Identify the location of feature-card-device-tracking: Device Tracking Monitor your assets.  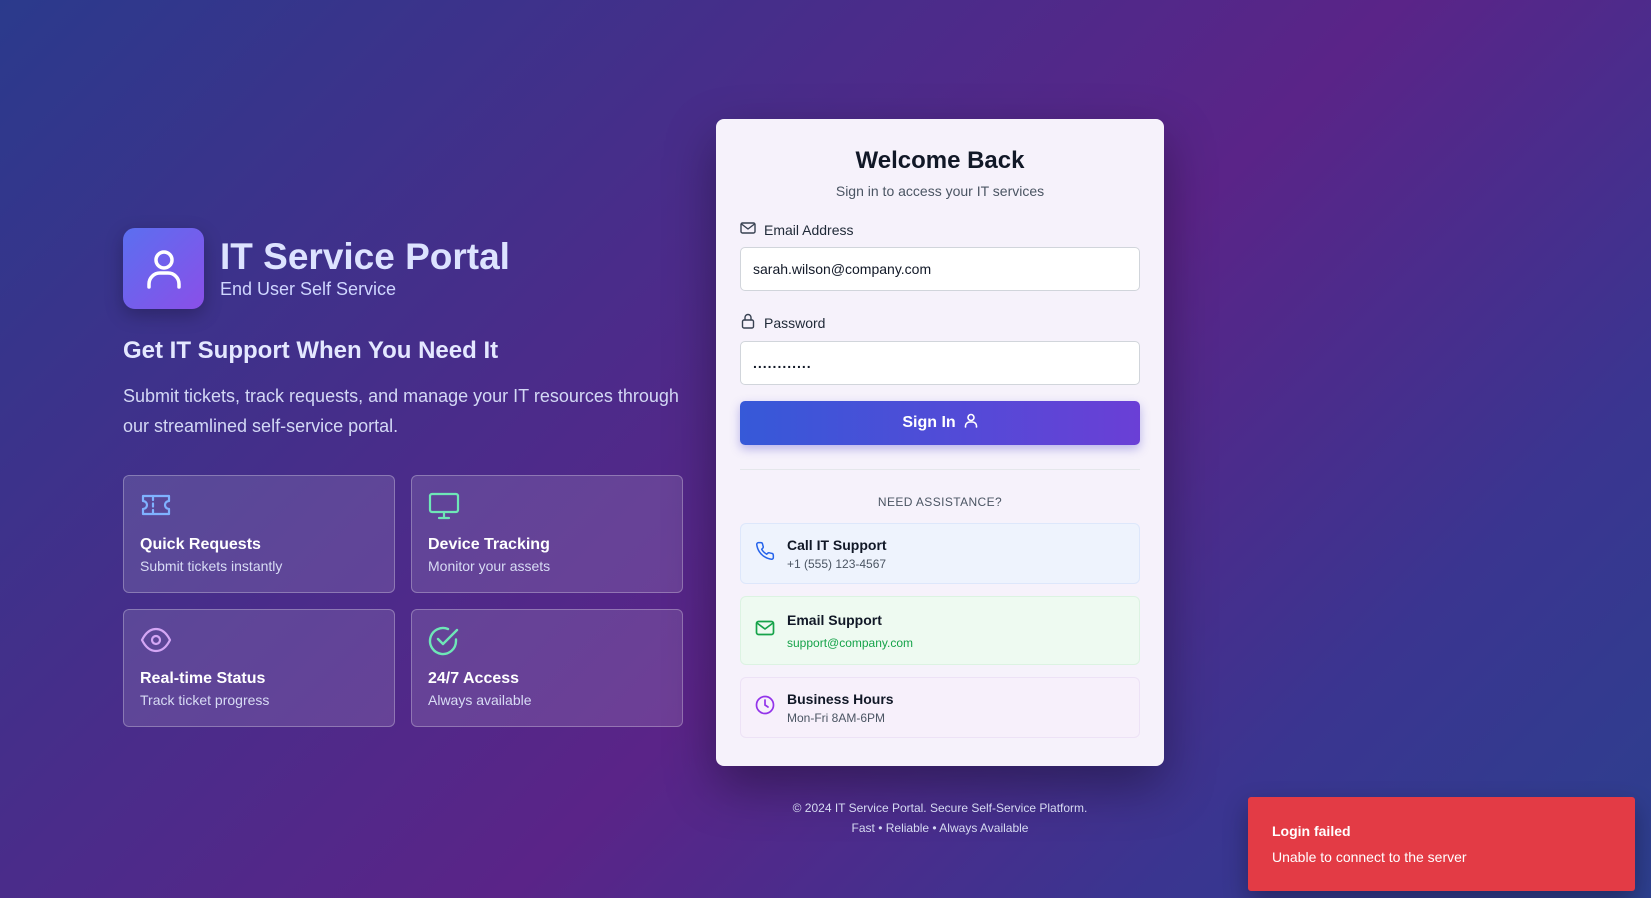
(547, 534).